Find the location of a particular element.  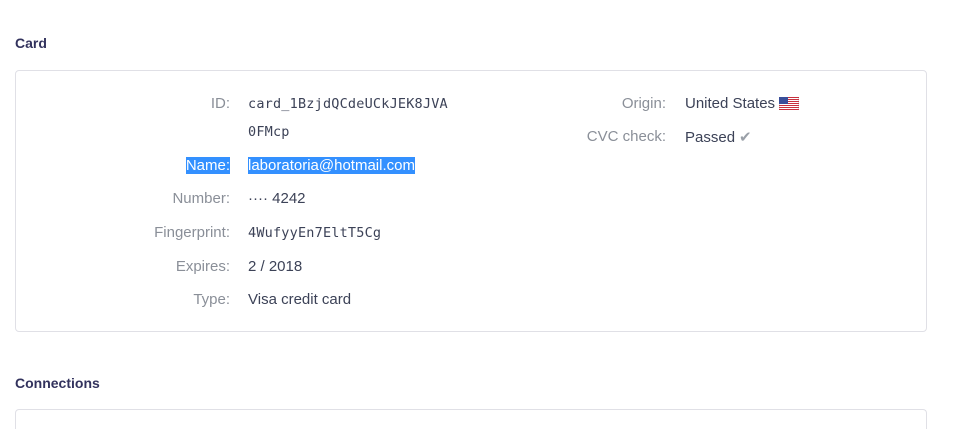

origin-country-text: United States is located at coordinates (730, 103).